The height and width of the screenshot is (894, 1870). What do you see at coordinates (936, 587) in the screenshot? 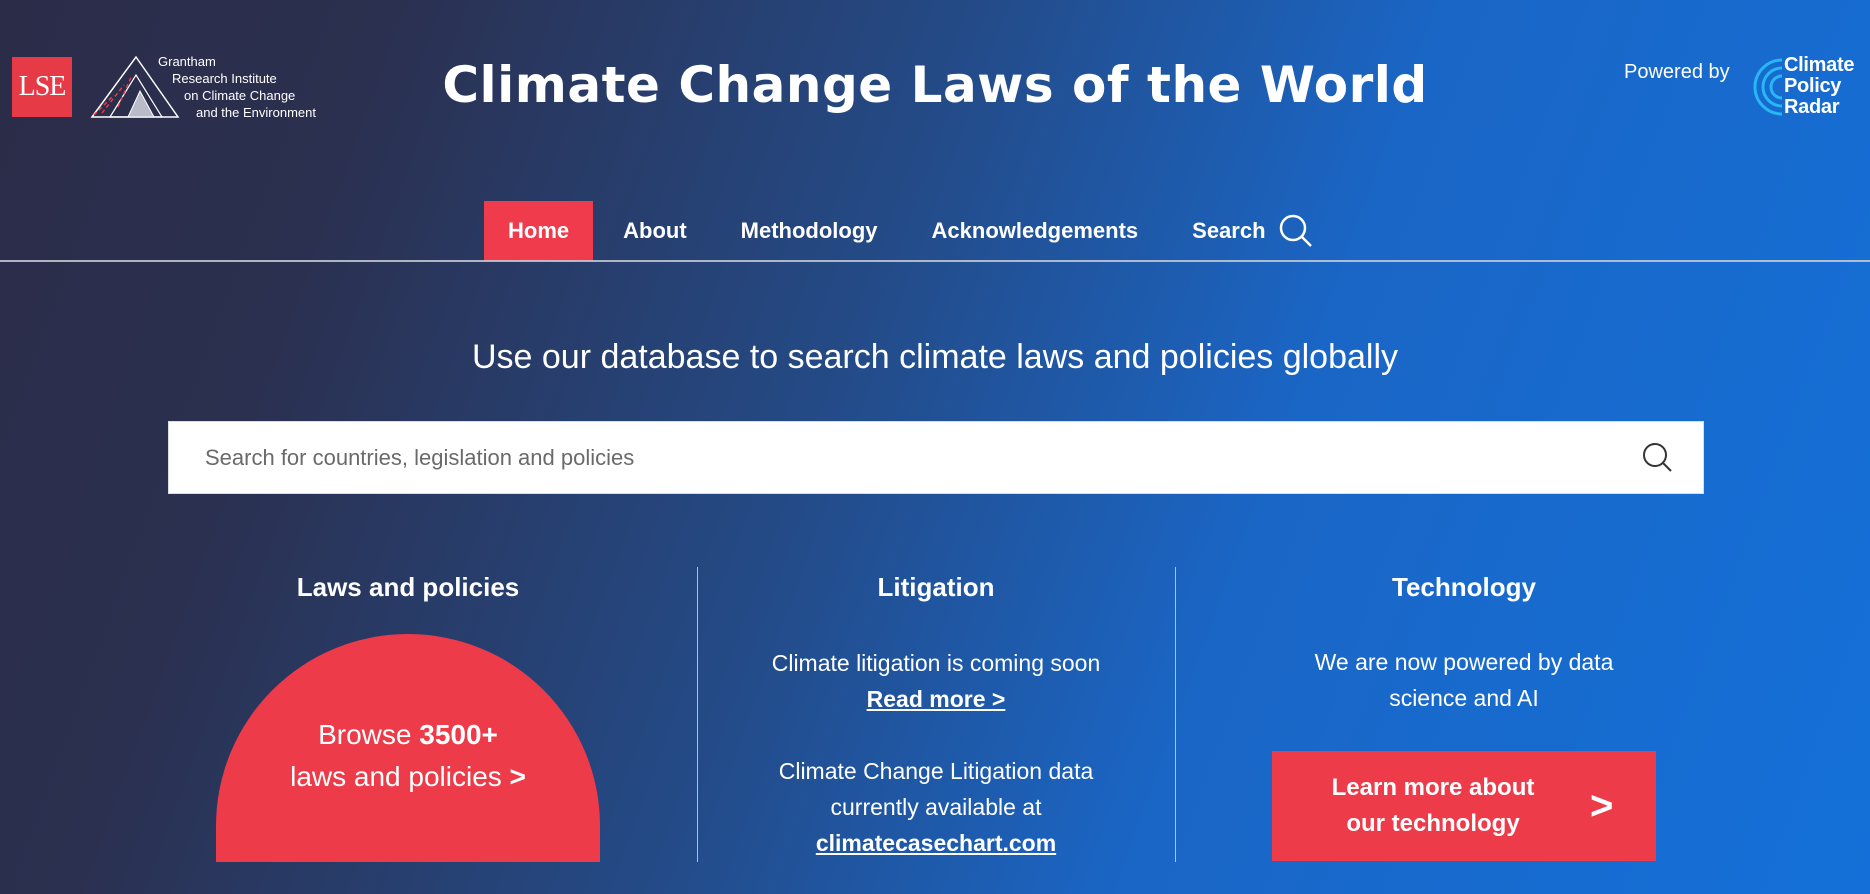
I see `litigation-title: Litigation` at bounding box center [936, 587].